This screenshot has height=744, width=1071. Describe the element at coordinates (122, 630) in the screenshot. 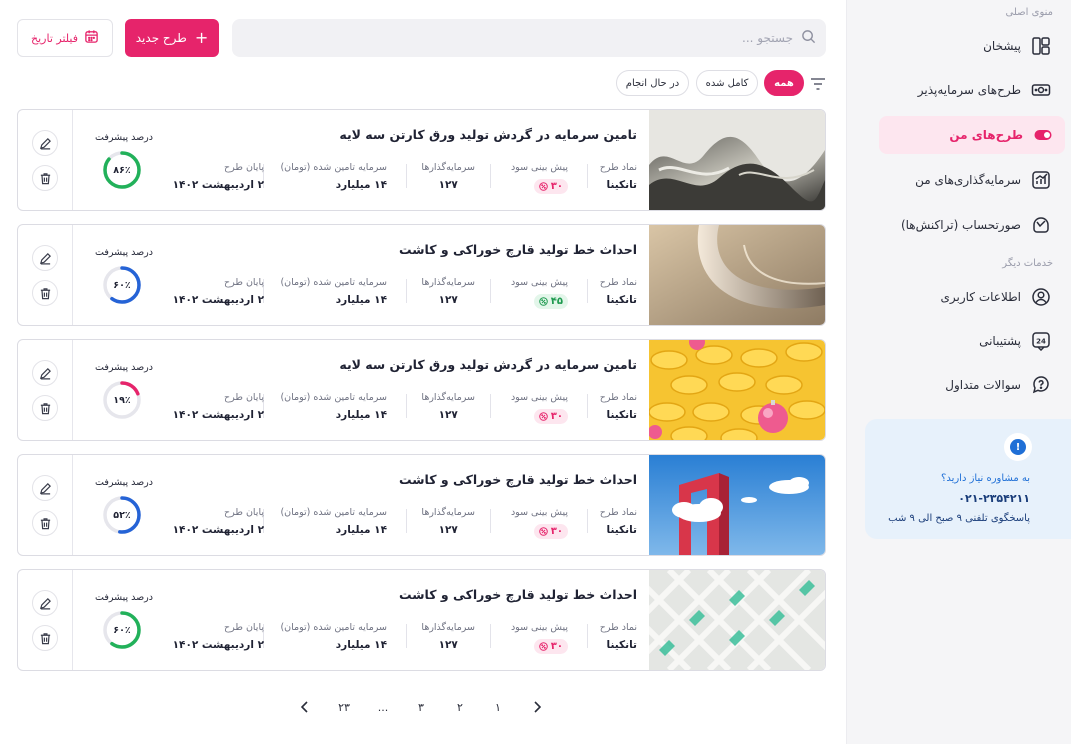

I see `progress-ring: ۶۰٪` at that location.